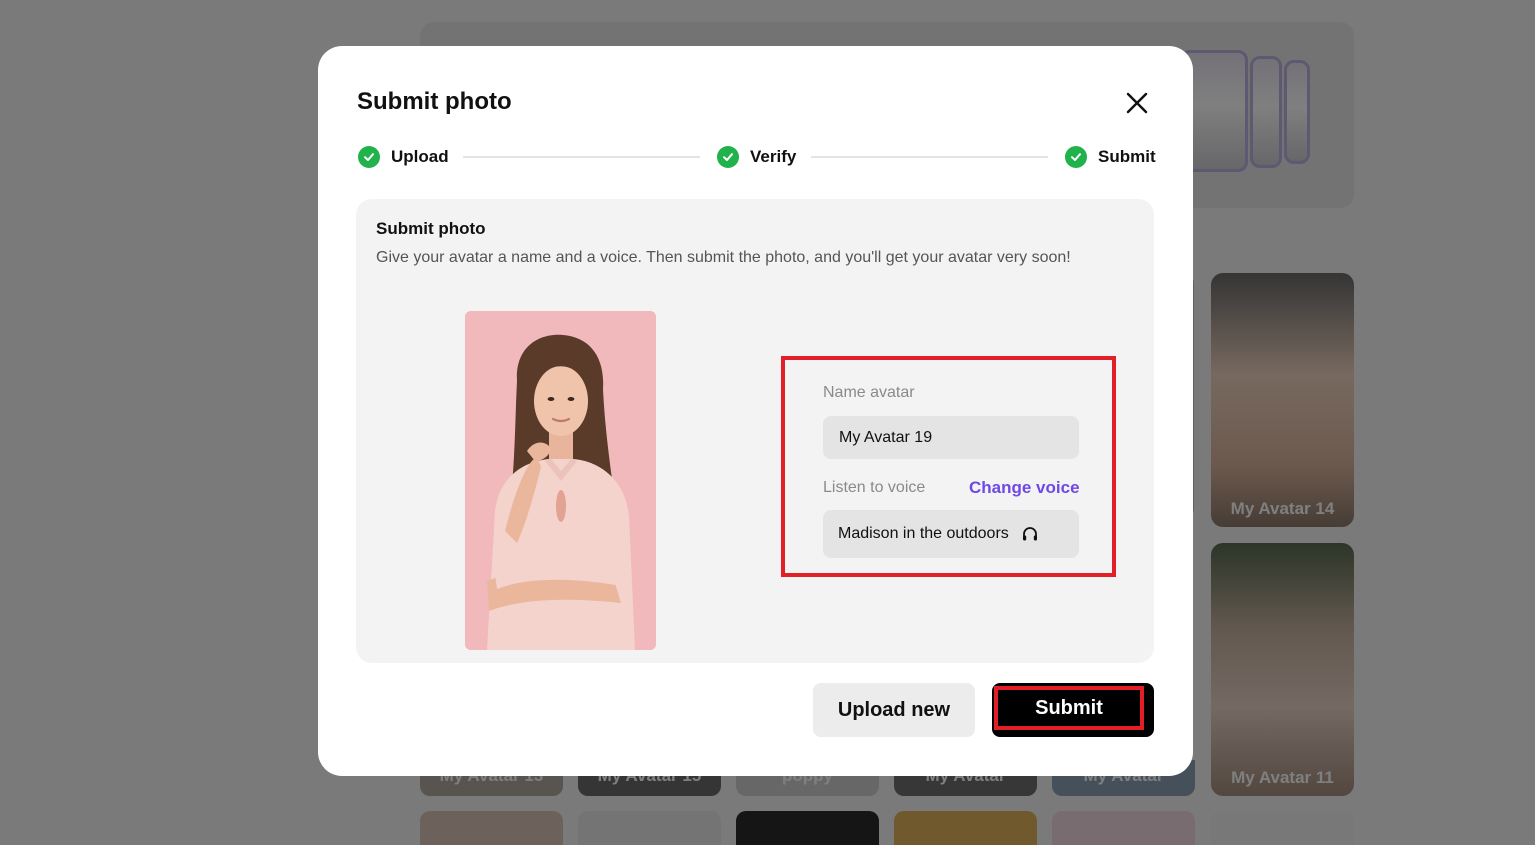  Describe the element at coordinates (773, 156) in the screenshot. I see `step-label: Verify` at that location.